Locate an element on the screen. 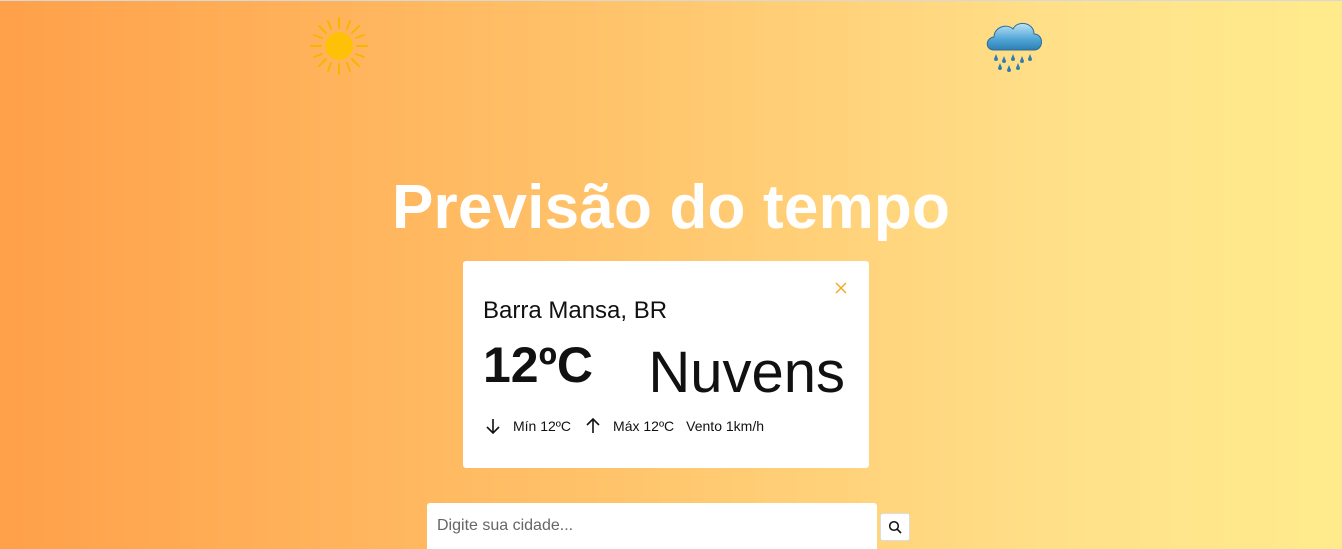 Image resolution: width=1342 pixels, height=549 pixels. arrow-down-icon is located at coordinates (493, 427).